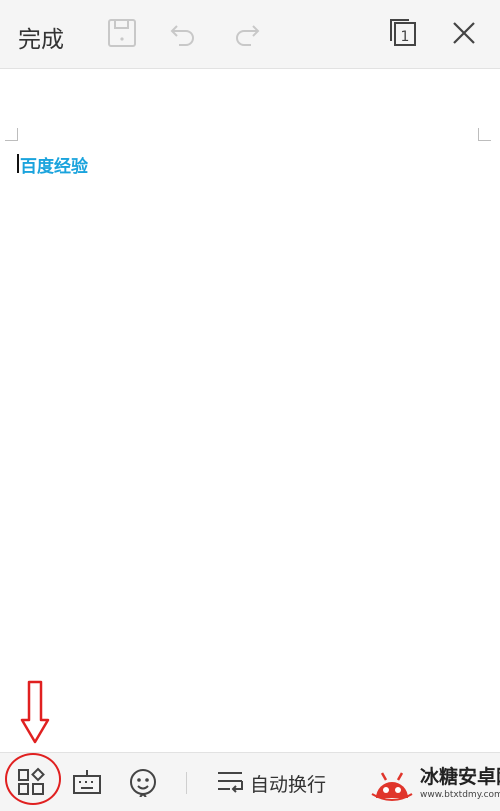  I want to click on bottom-toolbar: 自动换行, so click(250, 781).